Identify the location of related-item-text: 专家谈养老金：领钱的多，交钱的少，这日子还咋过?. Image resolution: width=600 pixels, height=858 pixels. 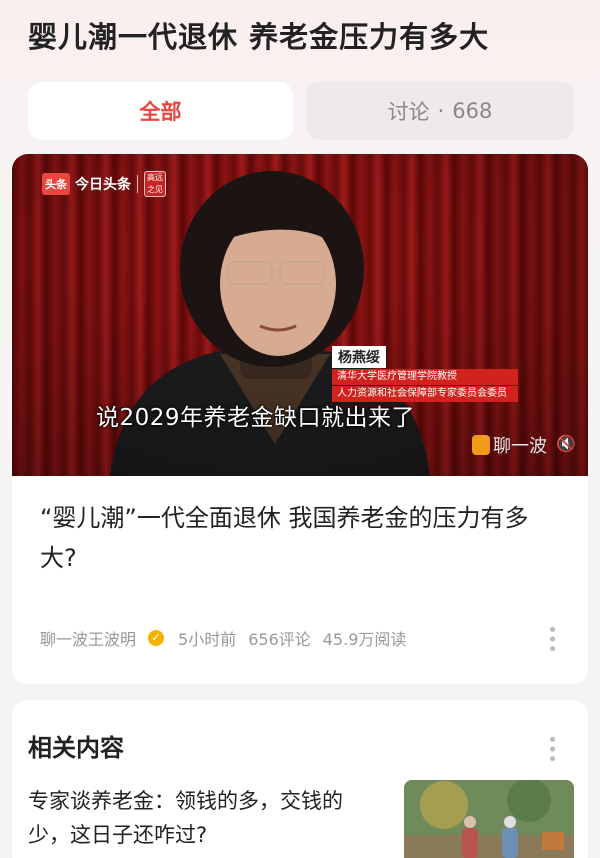
(203, 818).